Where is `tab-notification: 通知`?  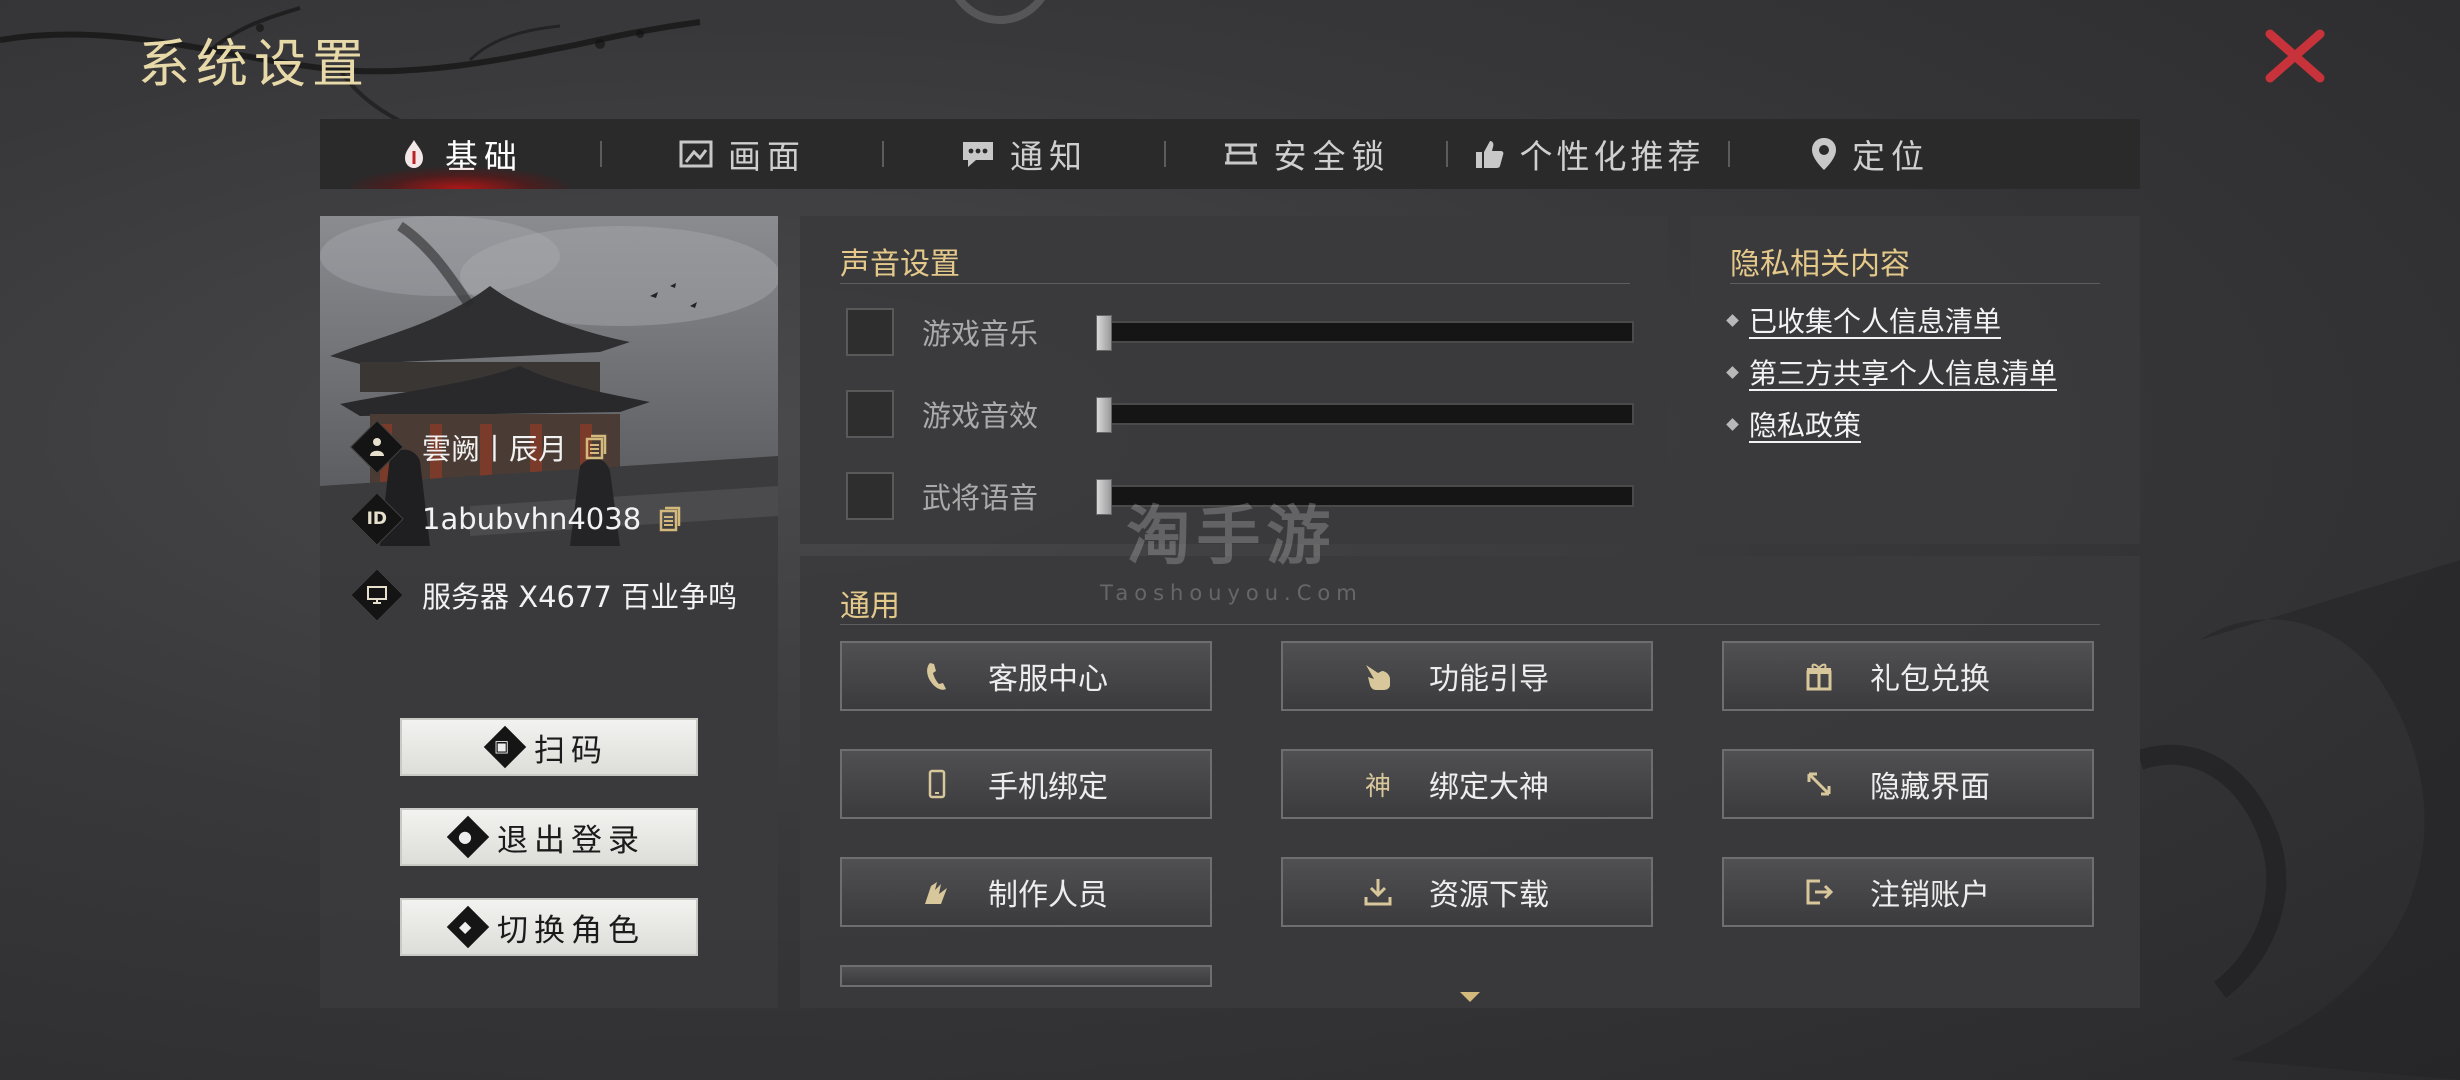 tab-notification: 通知 is located at coordinates (1024, 154).